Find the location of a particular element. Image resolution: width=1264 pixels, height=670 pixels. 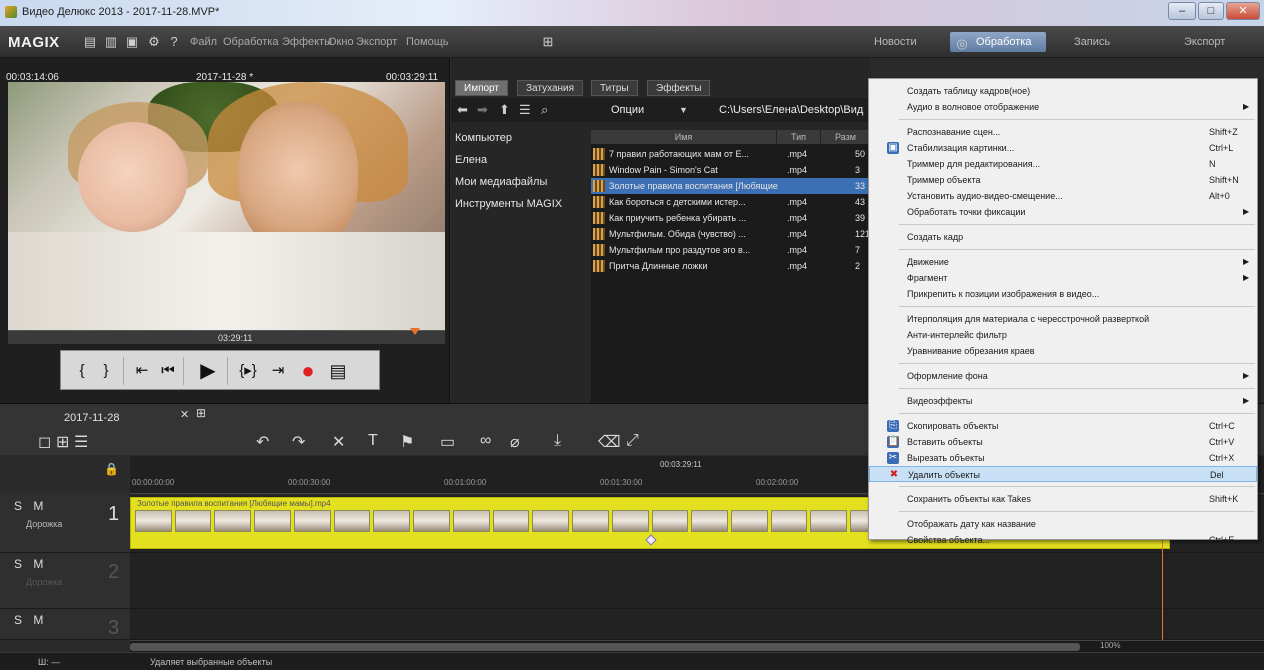

context-menu-item: Триммер для редактирования... N is located at coordinates (1063, 164).